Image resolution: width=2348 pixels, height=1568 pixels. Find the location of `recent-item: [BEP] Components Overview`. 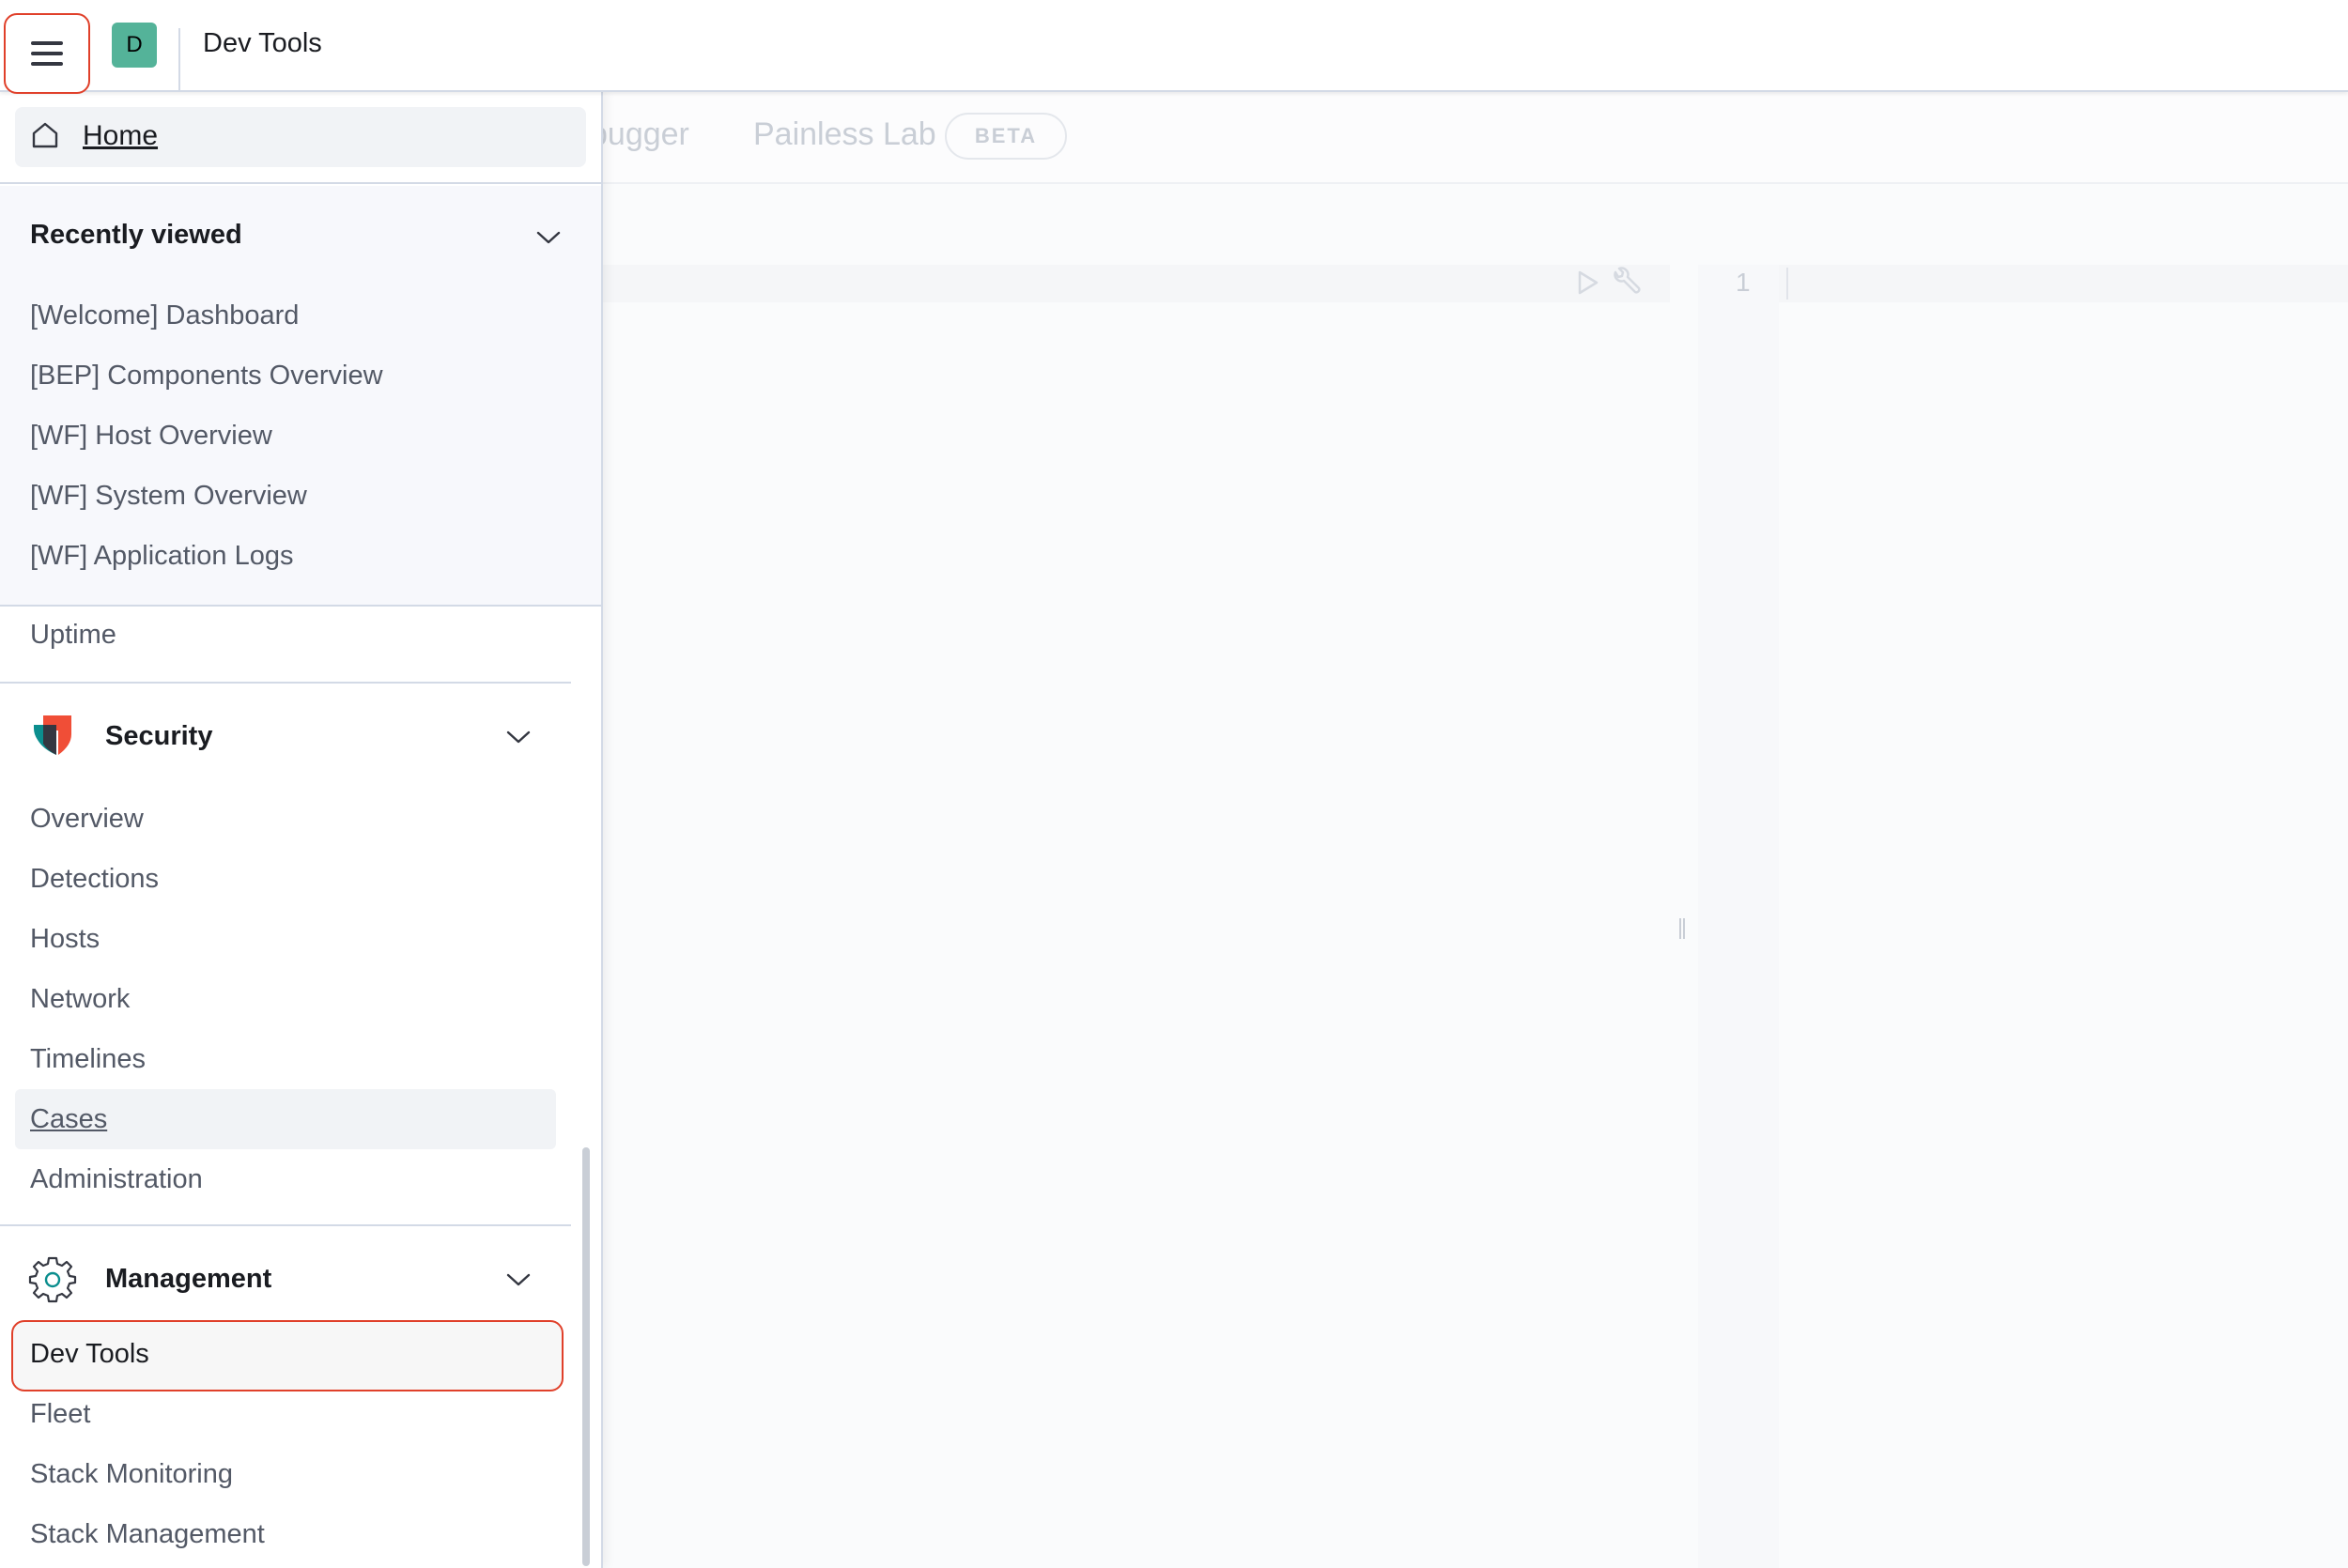

recent-item: [BEP] Components Overview is located at coordinates (207, 377).